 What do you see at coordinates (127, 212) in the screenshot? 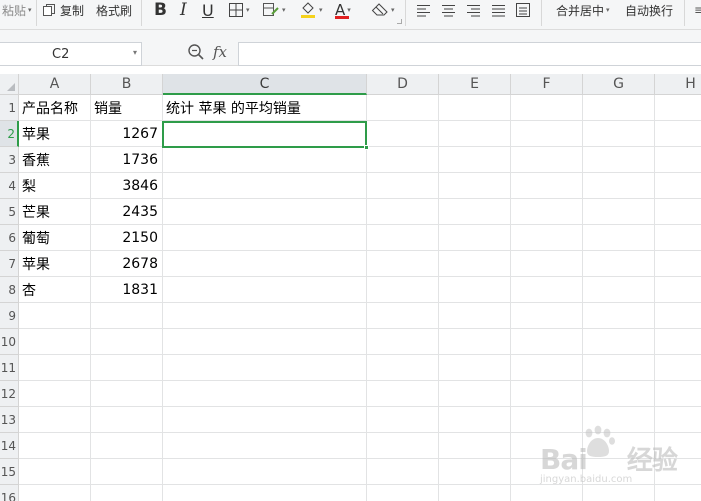
I see `cell-b5: 2435` at bounding box center [127, 212].